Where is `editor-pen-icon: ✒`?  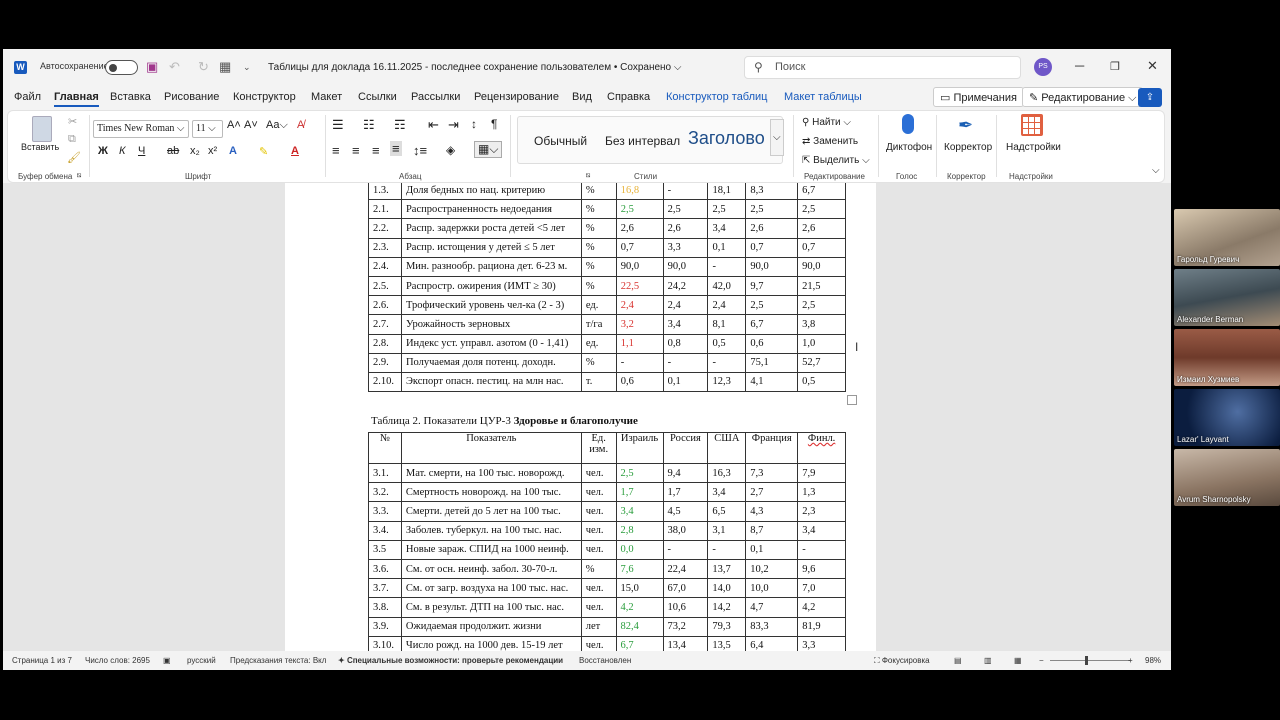
editor-pen-icon: ✒ is located at coordinates (965, 125).